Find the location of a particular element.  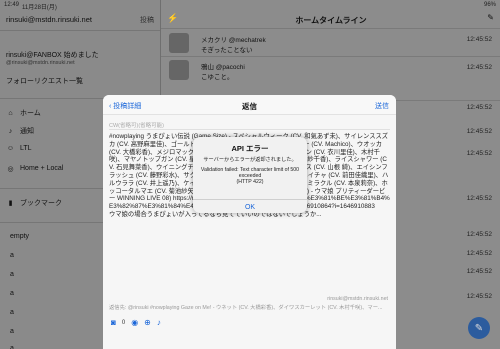

sidebar-item-home: ⌂ ホーム is located at coordinates (23, 113).